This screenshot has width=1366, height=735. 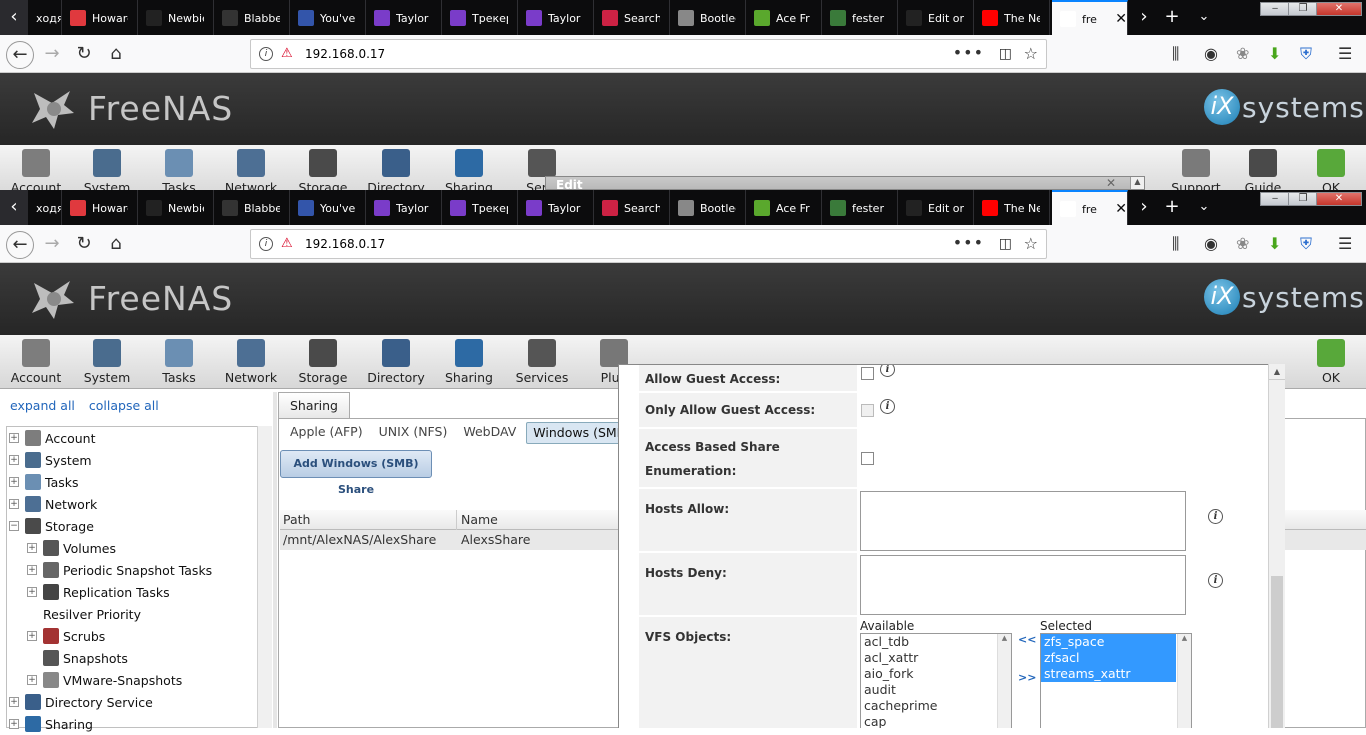 What do you see at coordinates (396, 167) in the screenshot?
I see `toolbar-item: Directory` at bounding box center [396, 167].